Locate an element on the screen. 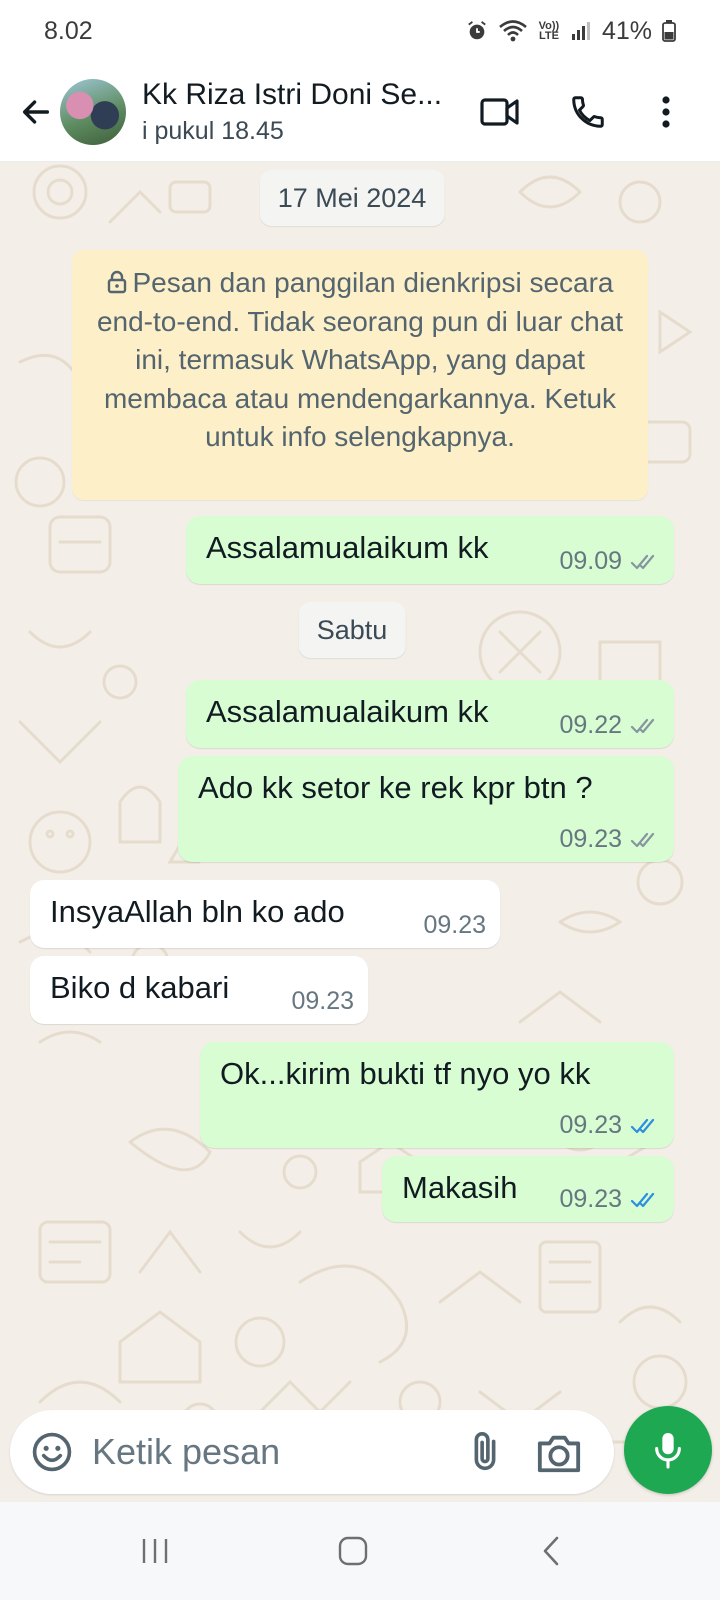 The image size is (720, 1600). message-meta: 09.22 is located at coordinates (609, 725).